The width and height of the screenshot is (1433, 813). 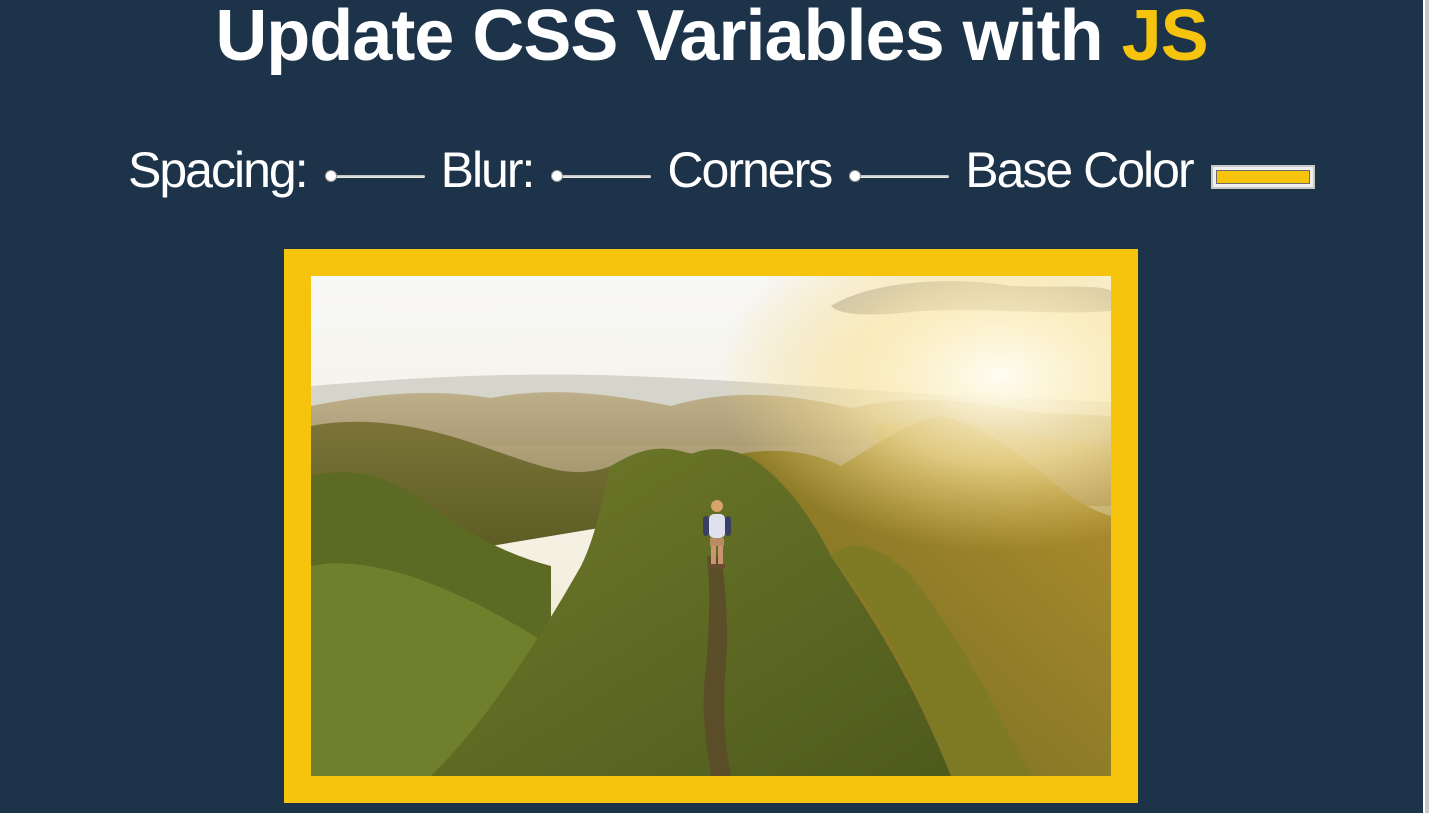 I want to click on spacing-slider-rail, so click(x=374, y=176).